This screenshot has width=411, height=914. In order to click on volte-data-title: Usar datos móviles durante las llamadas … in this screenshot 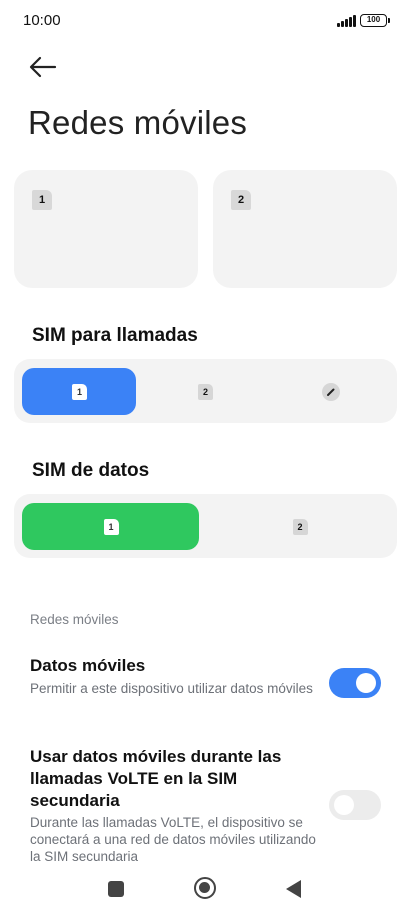, I will do `click(156, 778)`.